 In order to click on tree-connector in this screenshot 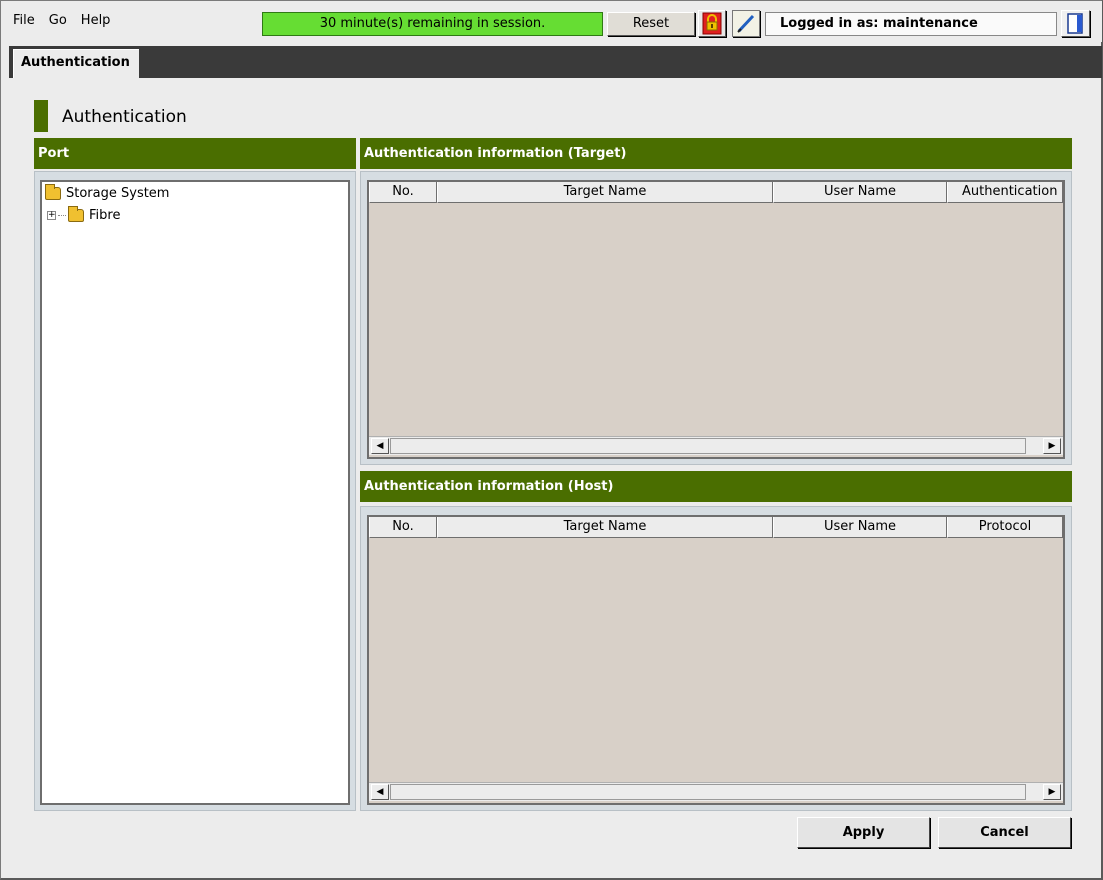, I will do `click(62, 215)`.